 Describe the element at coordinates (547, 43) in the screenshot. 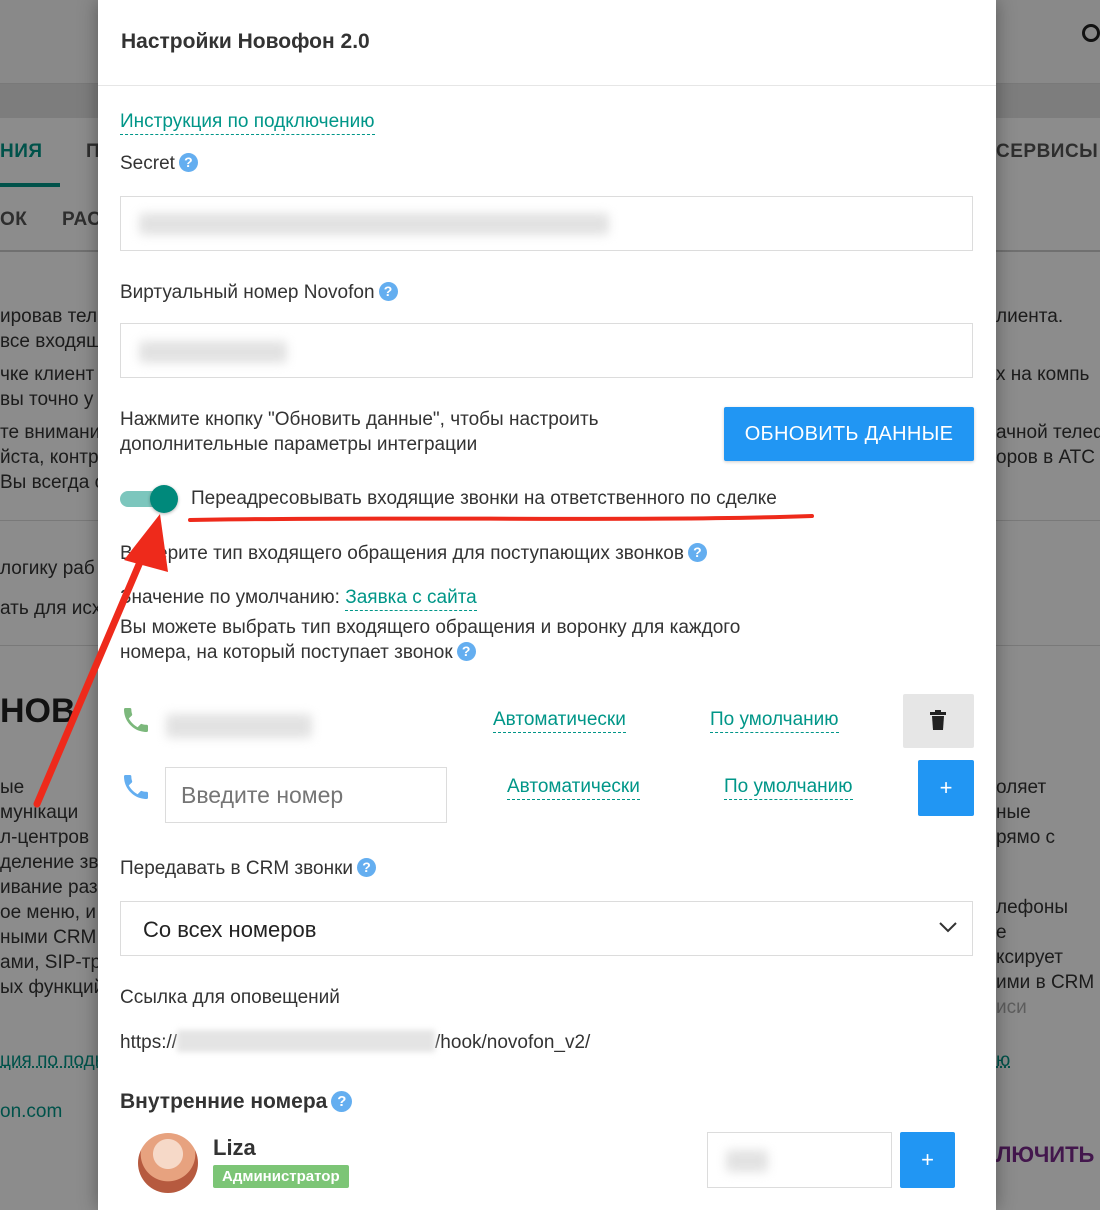

I see `modal-header: Настройки Новофон 2.0` at that location.